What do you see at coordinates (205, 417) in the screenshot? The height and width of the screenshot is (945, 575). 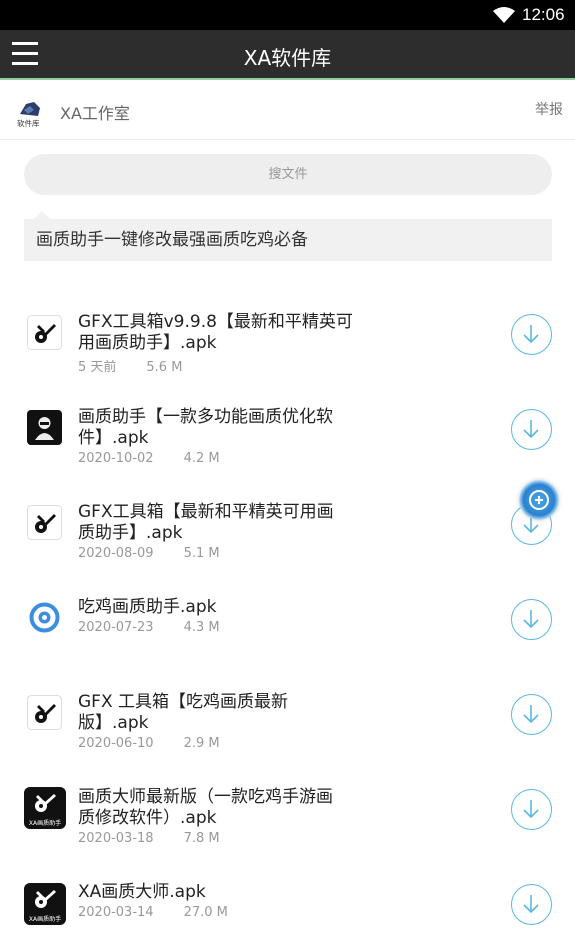 I see `file-name-line: 画质助手【一款多功能画质优化软` at bounding box center [205, 417].